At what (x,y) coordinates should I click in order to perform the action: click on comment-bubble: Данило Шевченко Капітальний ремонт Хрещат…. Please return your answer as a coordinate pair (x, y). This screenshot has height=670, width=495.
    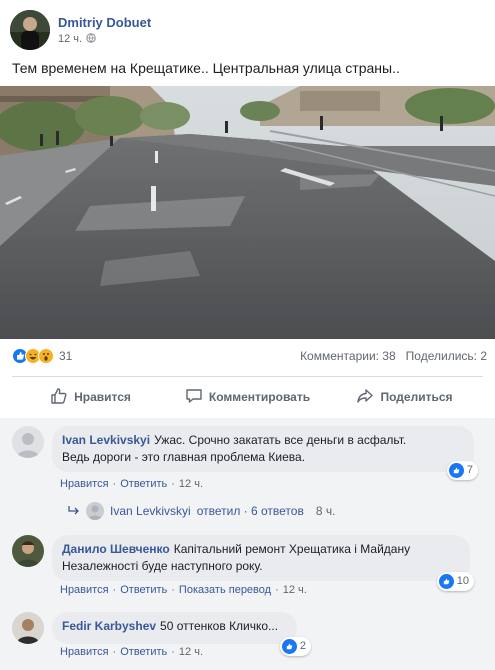
    Looking at the image, I should click on (263, 563).